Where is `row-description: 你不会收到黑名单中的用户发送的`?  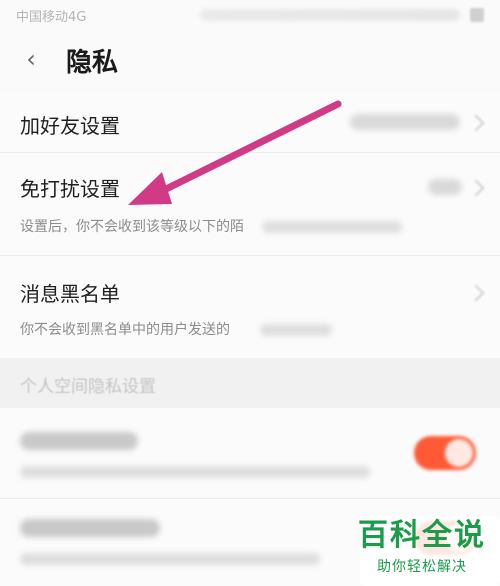 row-description: 你不会收到黑名单中的用户发送的 is located at coordinates (125, 330).